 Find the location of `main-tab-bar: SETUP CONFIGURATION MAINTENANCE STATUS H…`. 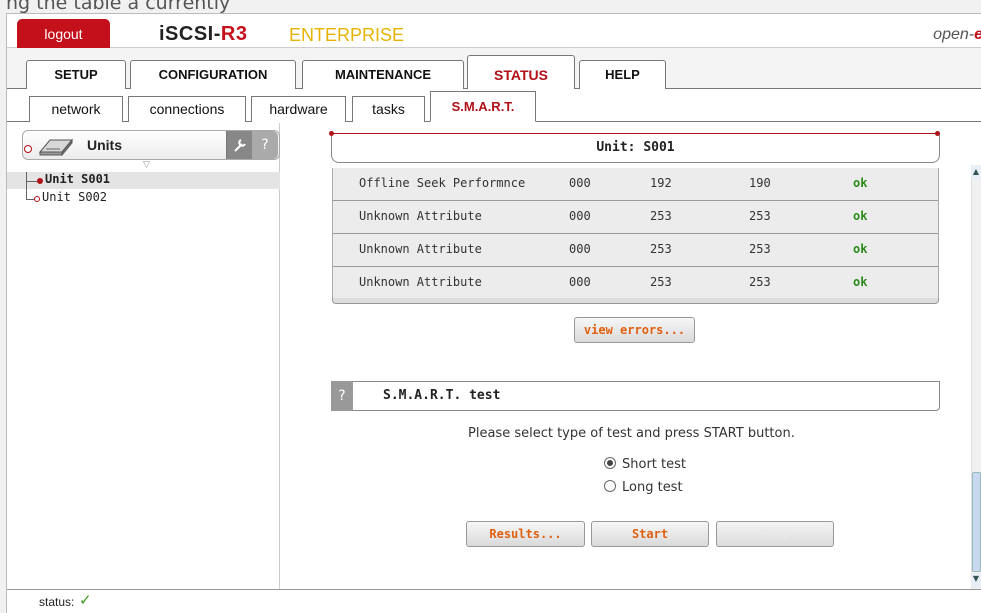

main-tab-bar: SETUP CONFIGURATION MAINTENANCE STATUS H… is located at coordinates (494, 69).